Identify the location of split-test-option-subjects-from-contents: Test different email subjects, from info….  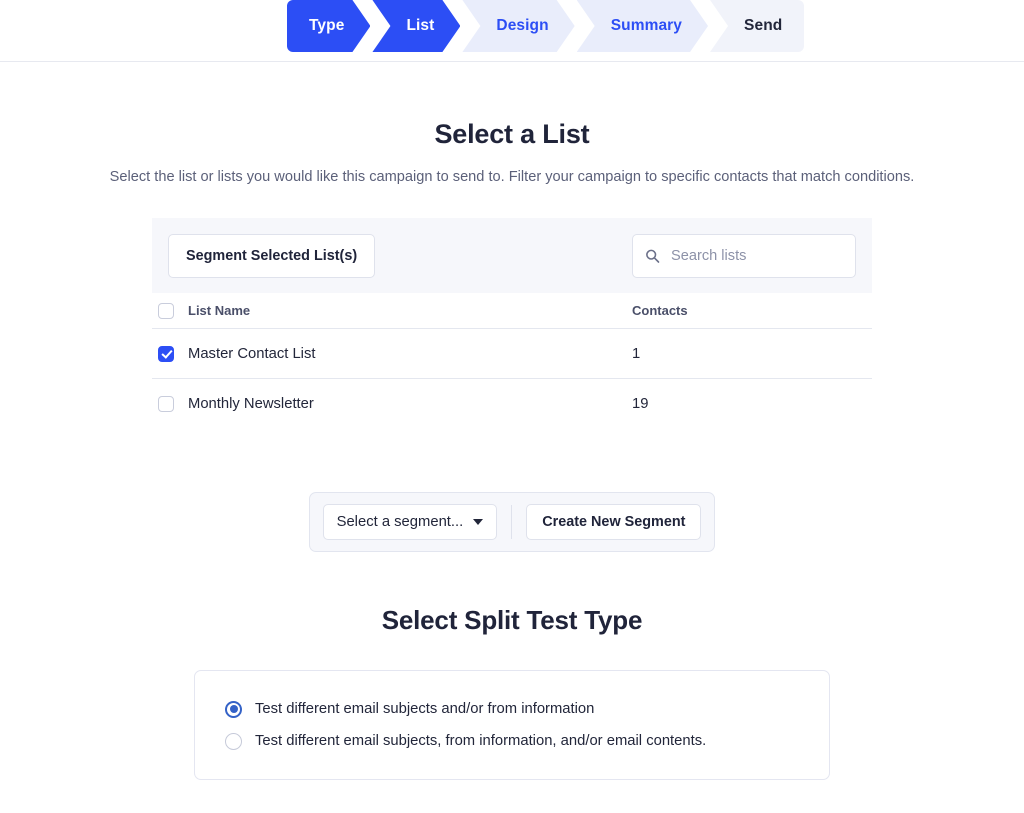
(527, 741).